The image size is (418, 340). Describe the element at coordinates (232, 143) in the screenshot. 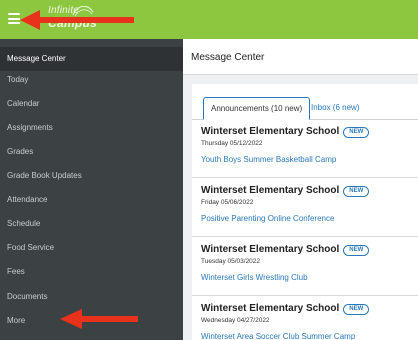

I see `message-date: Thursday 05/12/2022` at that location.